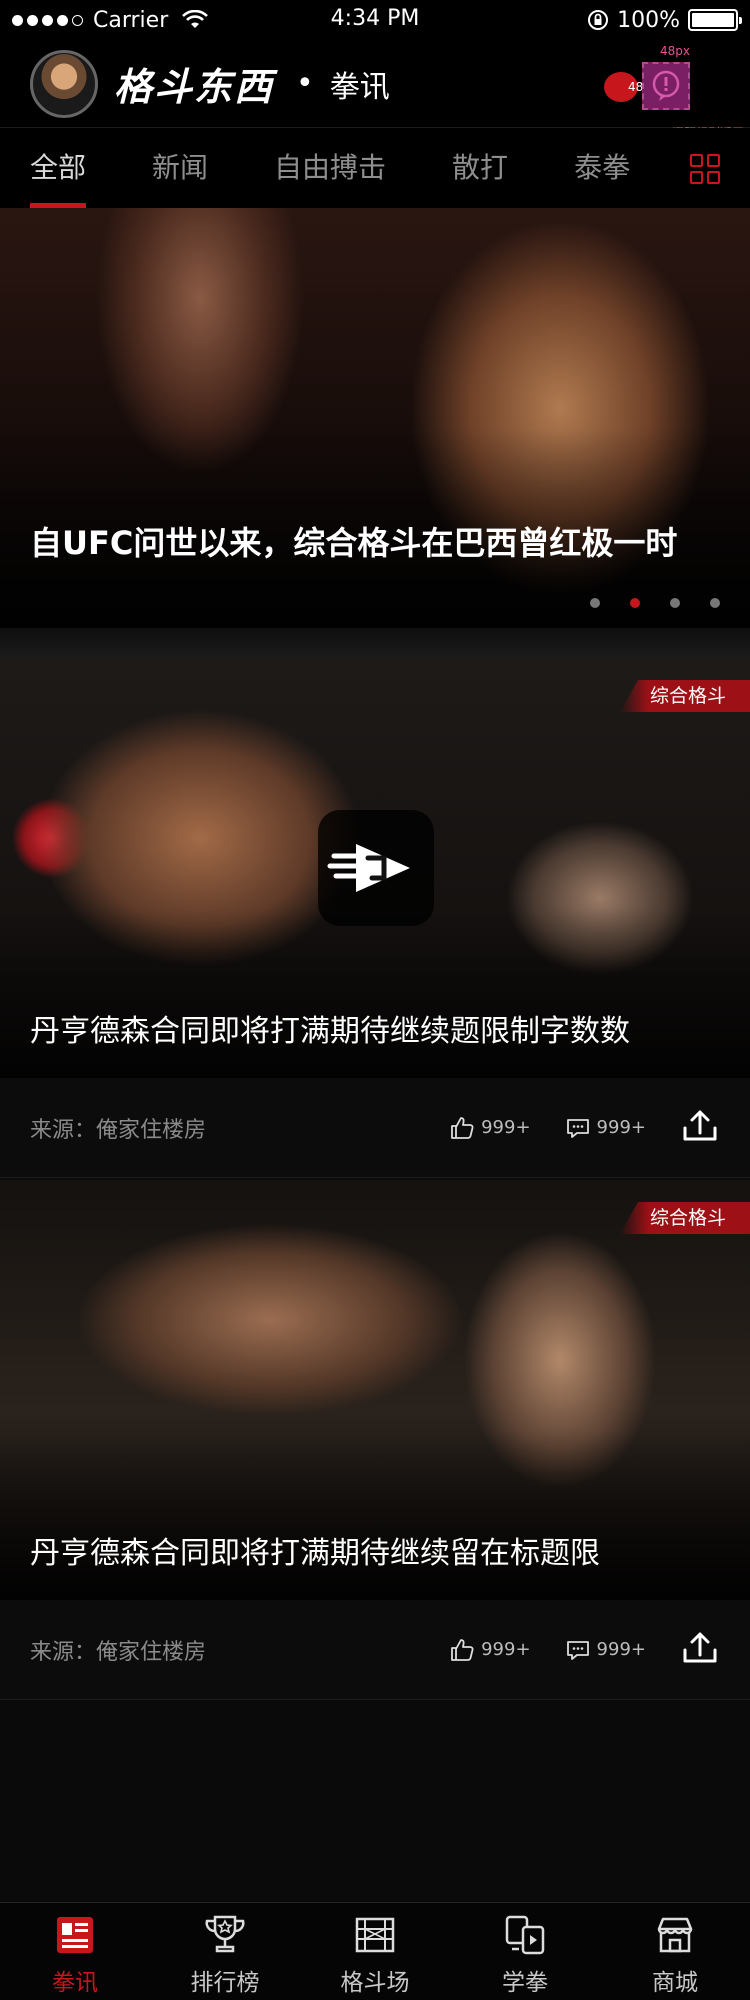 The image size is (750, 2000). I want to click on nav-learn: 学拳, so click(525, 1951).